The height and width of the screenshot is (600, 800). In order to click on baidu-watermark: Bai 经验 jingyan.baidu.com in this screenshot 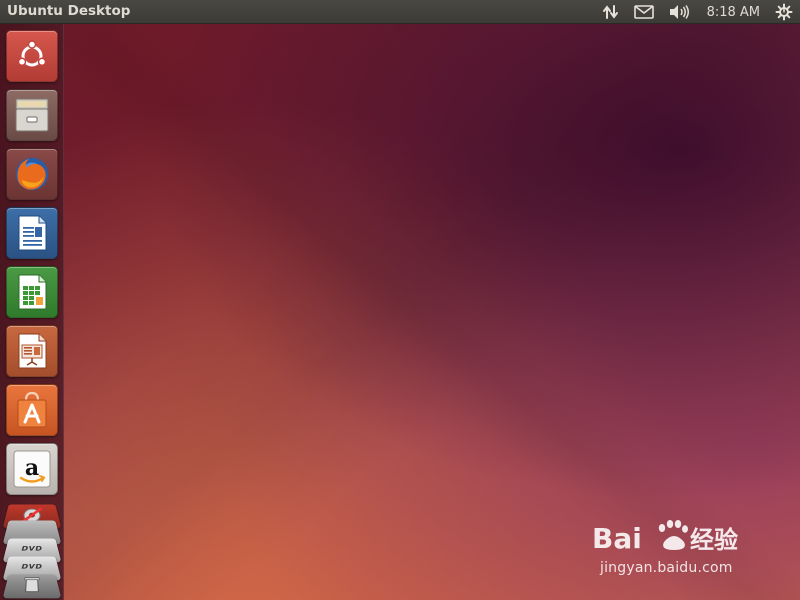, I will do `click(682, 547)`.